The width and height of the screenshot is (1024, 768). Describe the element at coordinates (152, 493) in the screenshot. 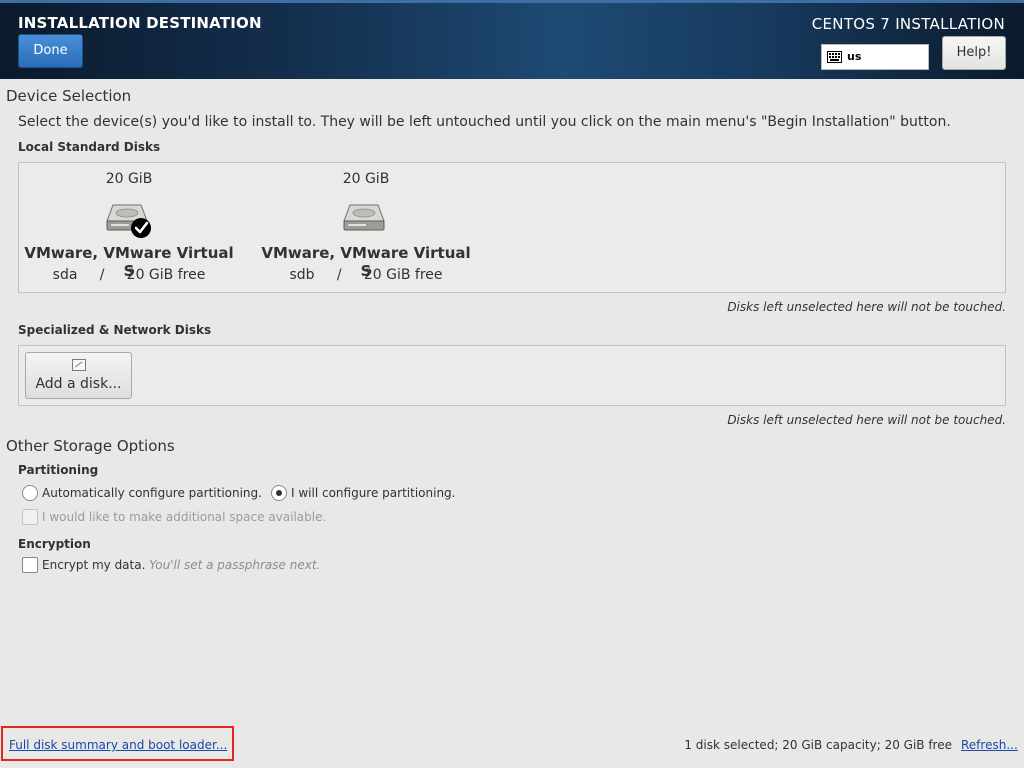

I see `auto-partitioning-label: Automatically configure partitioning.` at that location.